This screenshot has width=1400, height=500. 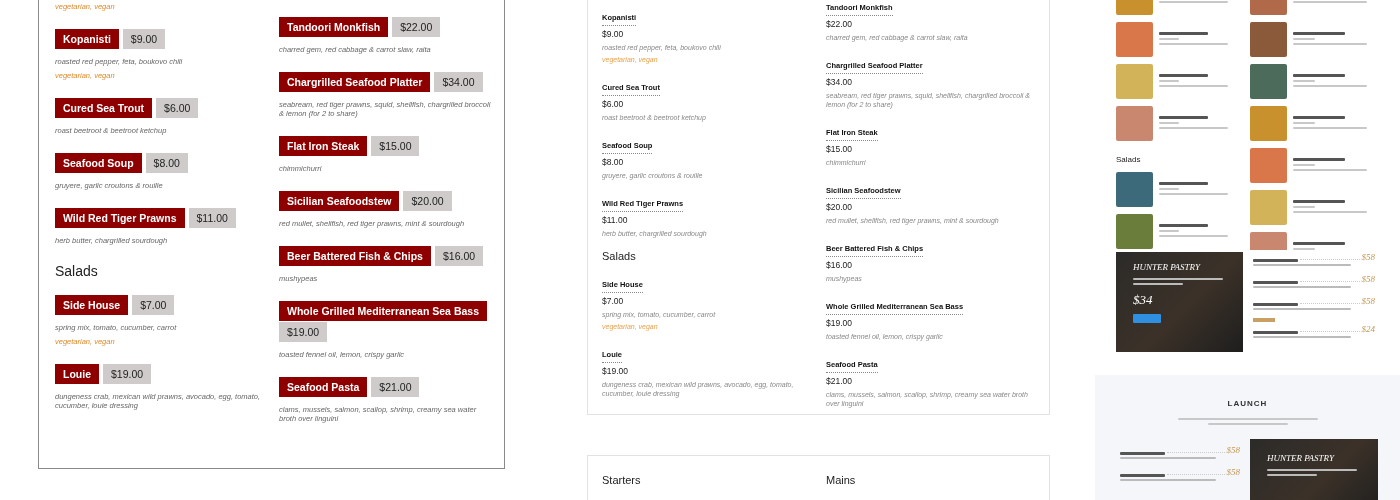 I want to click on order-button, so click(x=1147, y=318).